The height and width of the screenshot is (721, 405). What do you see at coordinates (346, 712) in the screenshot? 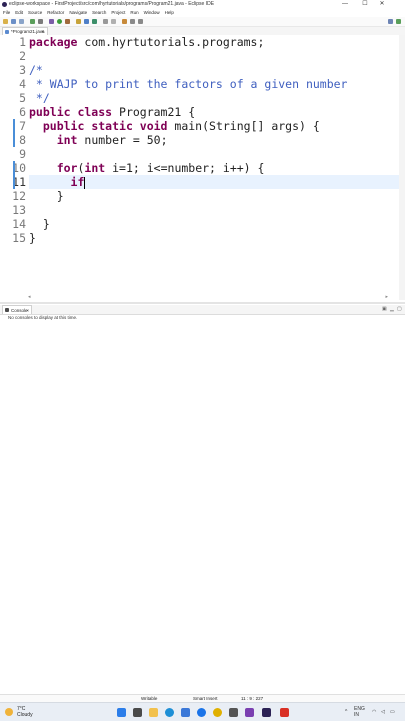
I see `tray-chevron-icon: ^` at bounding box center [346, 712].